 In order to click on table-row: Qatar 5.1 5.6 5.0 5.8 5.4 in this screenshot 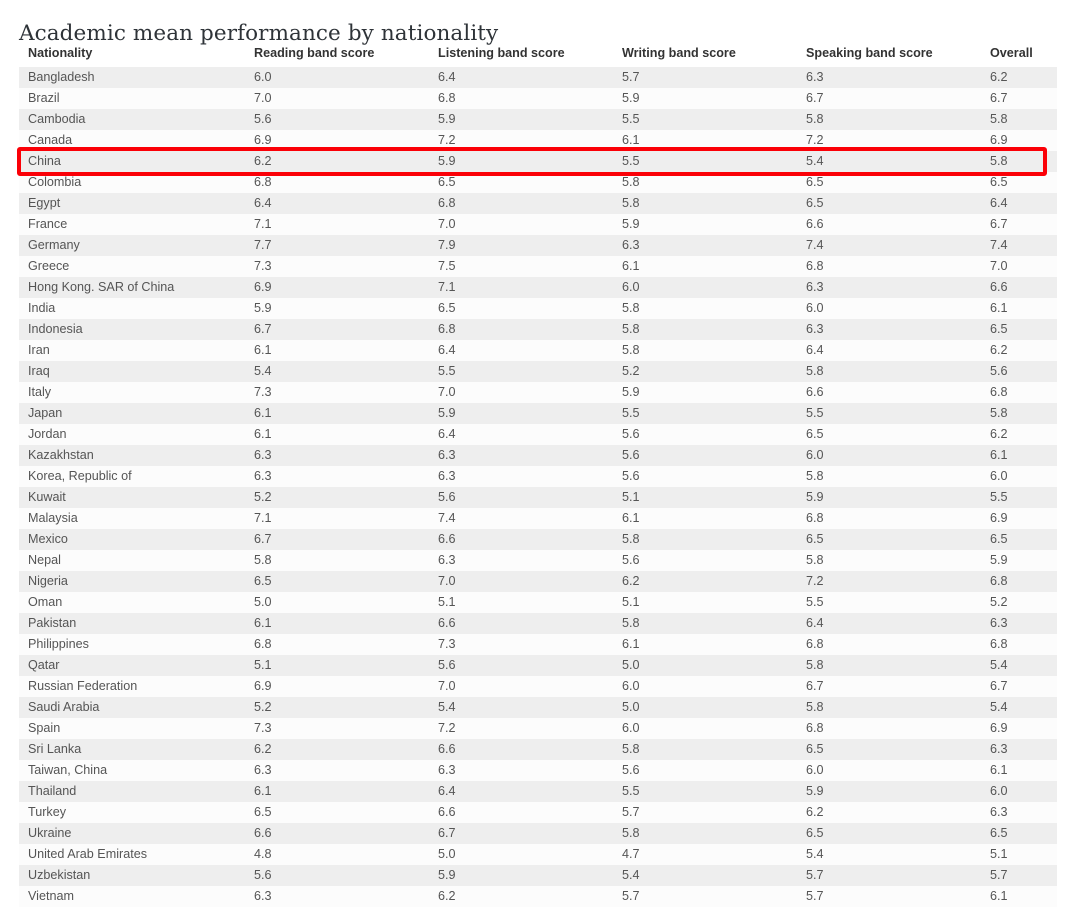, I will do `click(538, 665)`.